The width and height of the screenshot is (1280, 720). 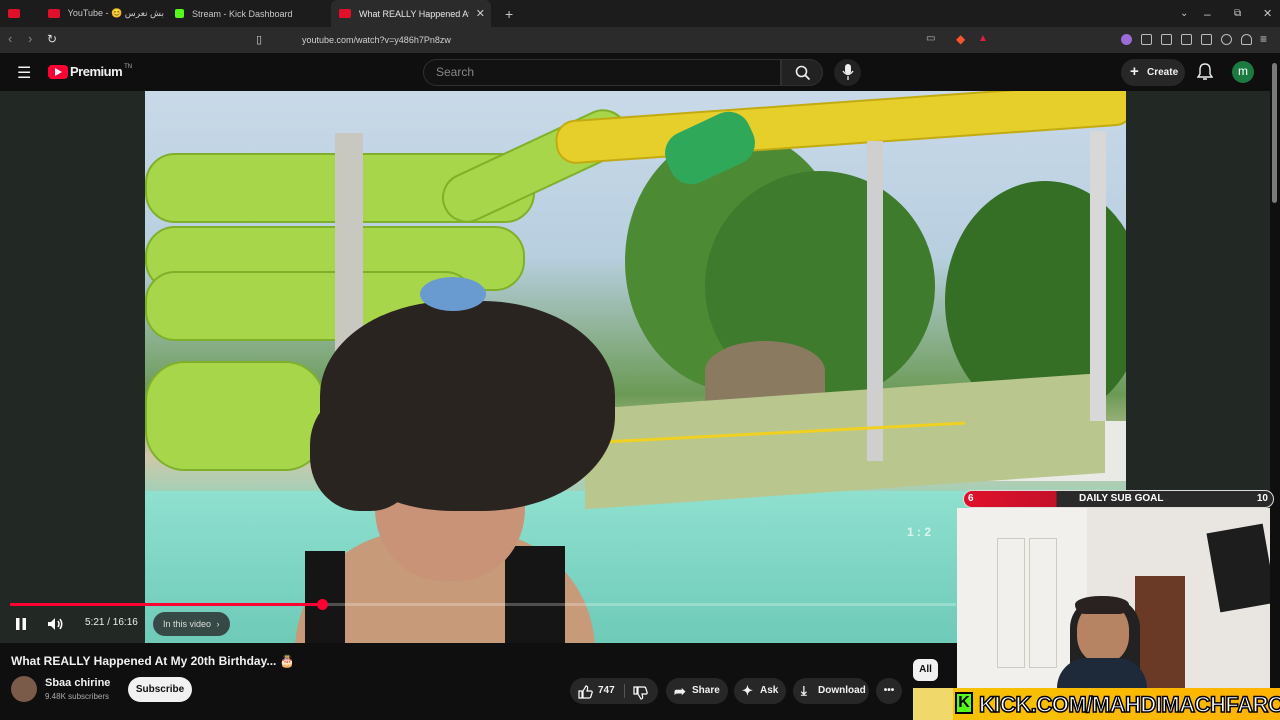 I want to click on ask-label: Ask, so click(x=769, y=690).